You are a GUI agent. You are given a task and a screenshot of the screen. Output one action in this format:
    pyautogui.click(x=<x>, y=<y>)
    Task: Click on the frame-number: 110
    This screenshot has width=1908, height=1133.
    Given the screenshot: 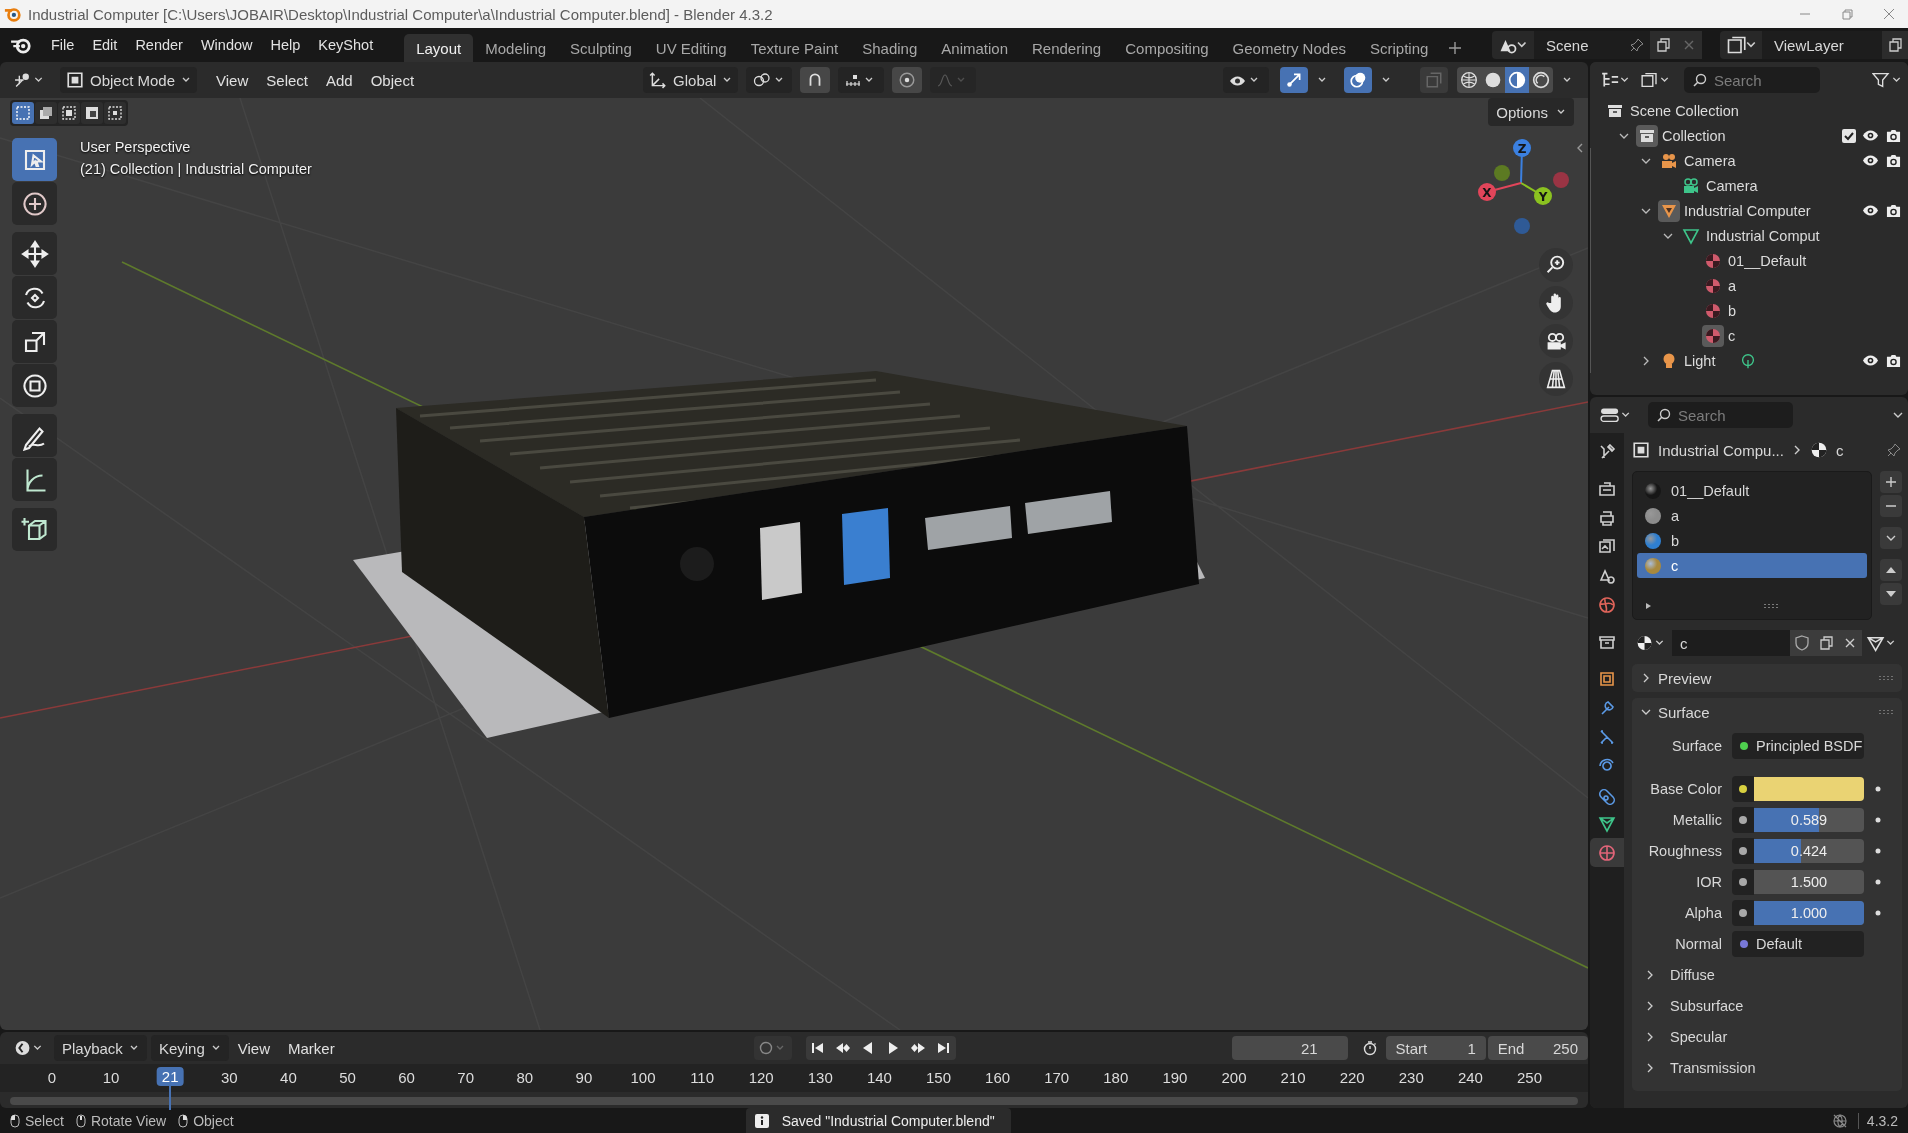 What is the action you would take?
    pyautogui.click(x=702, y=1077)
    